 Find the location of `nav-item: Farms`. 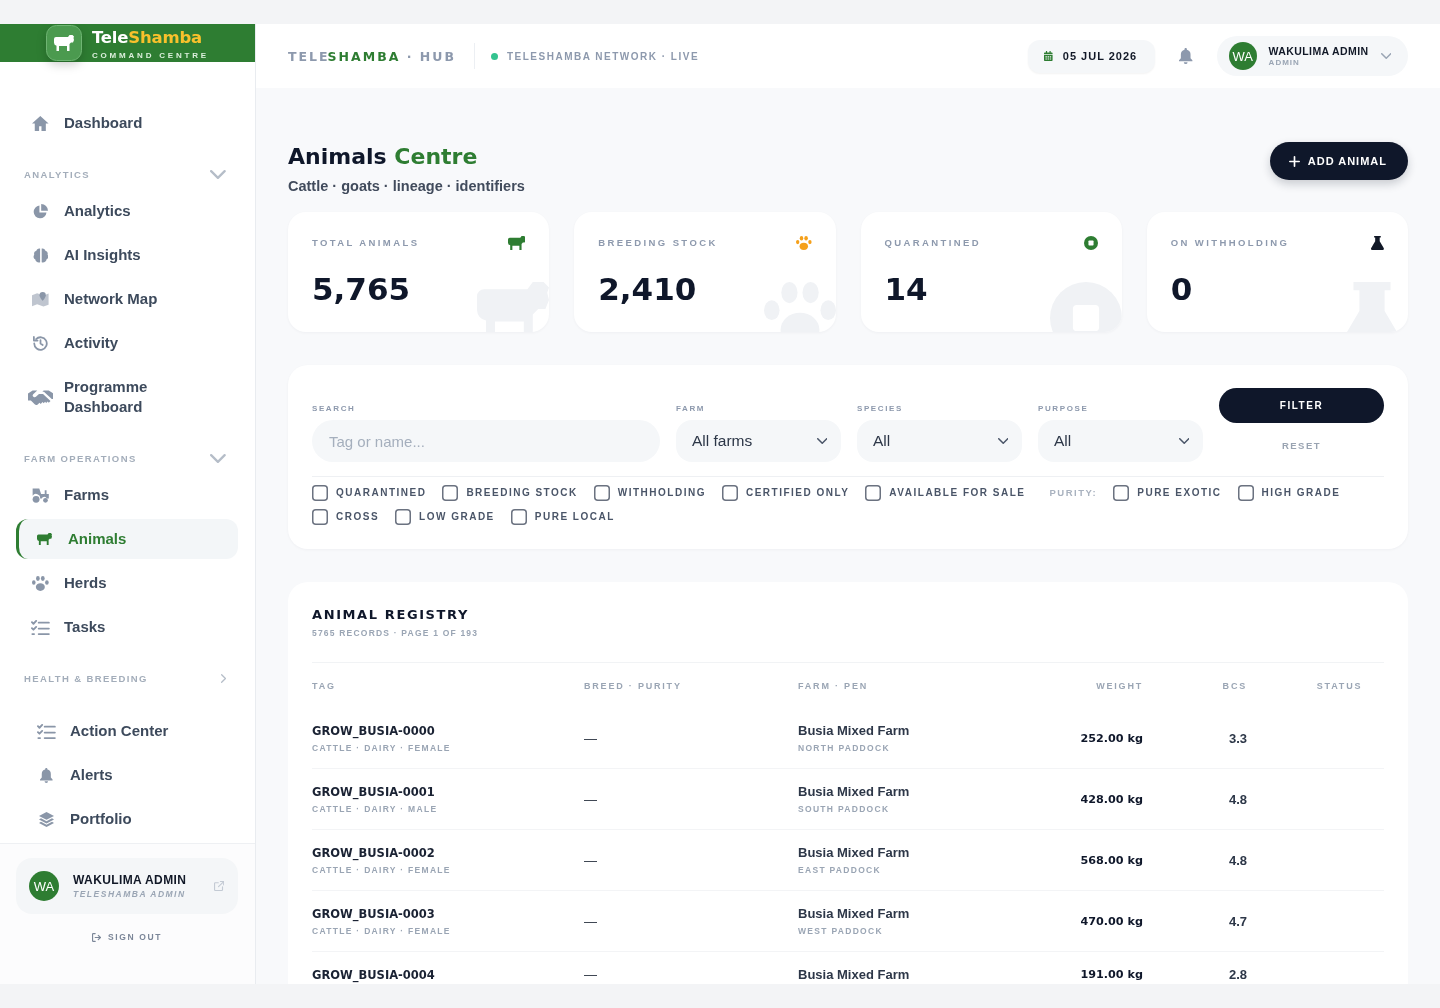

nav-item: Farms is located at coordinates (127, 495).